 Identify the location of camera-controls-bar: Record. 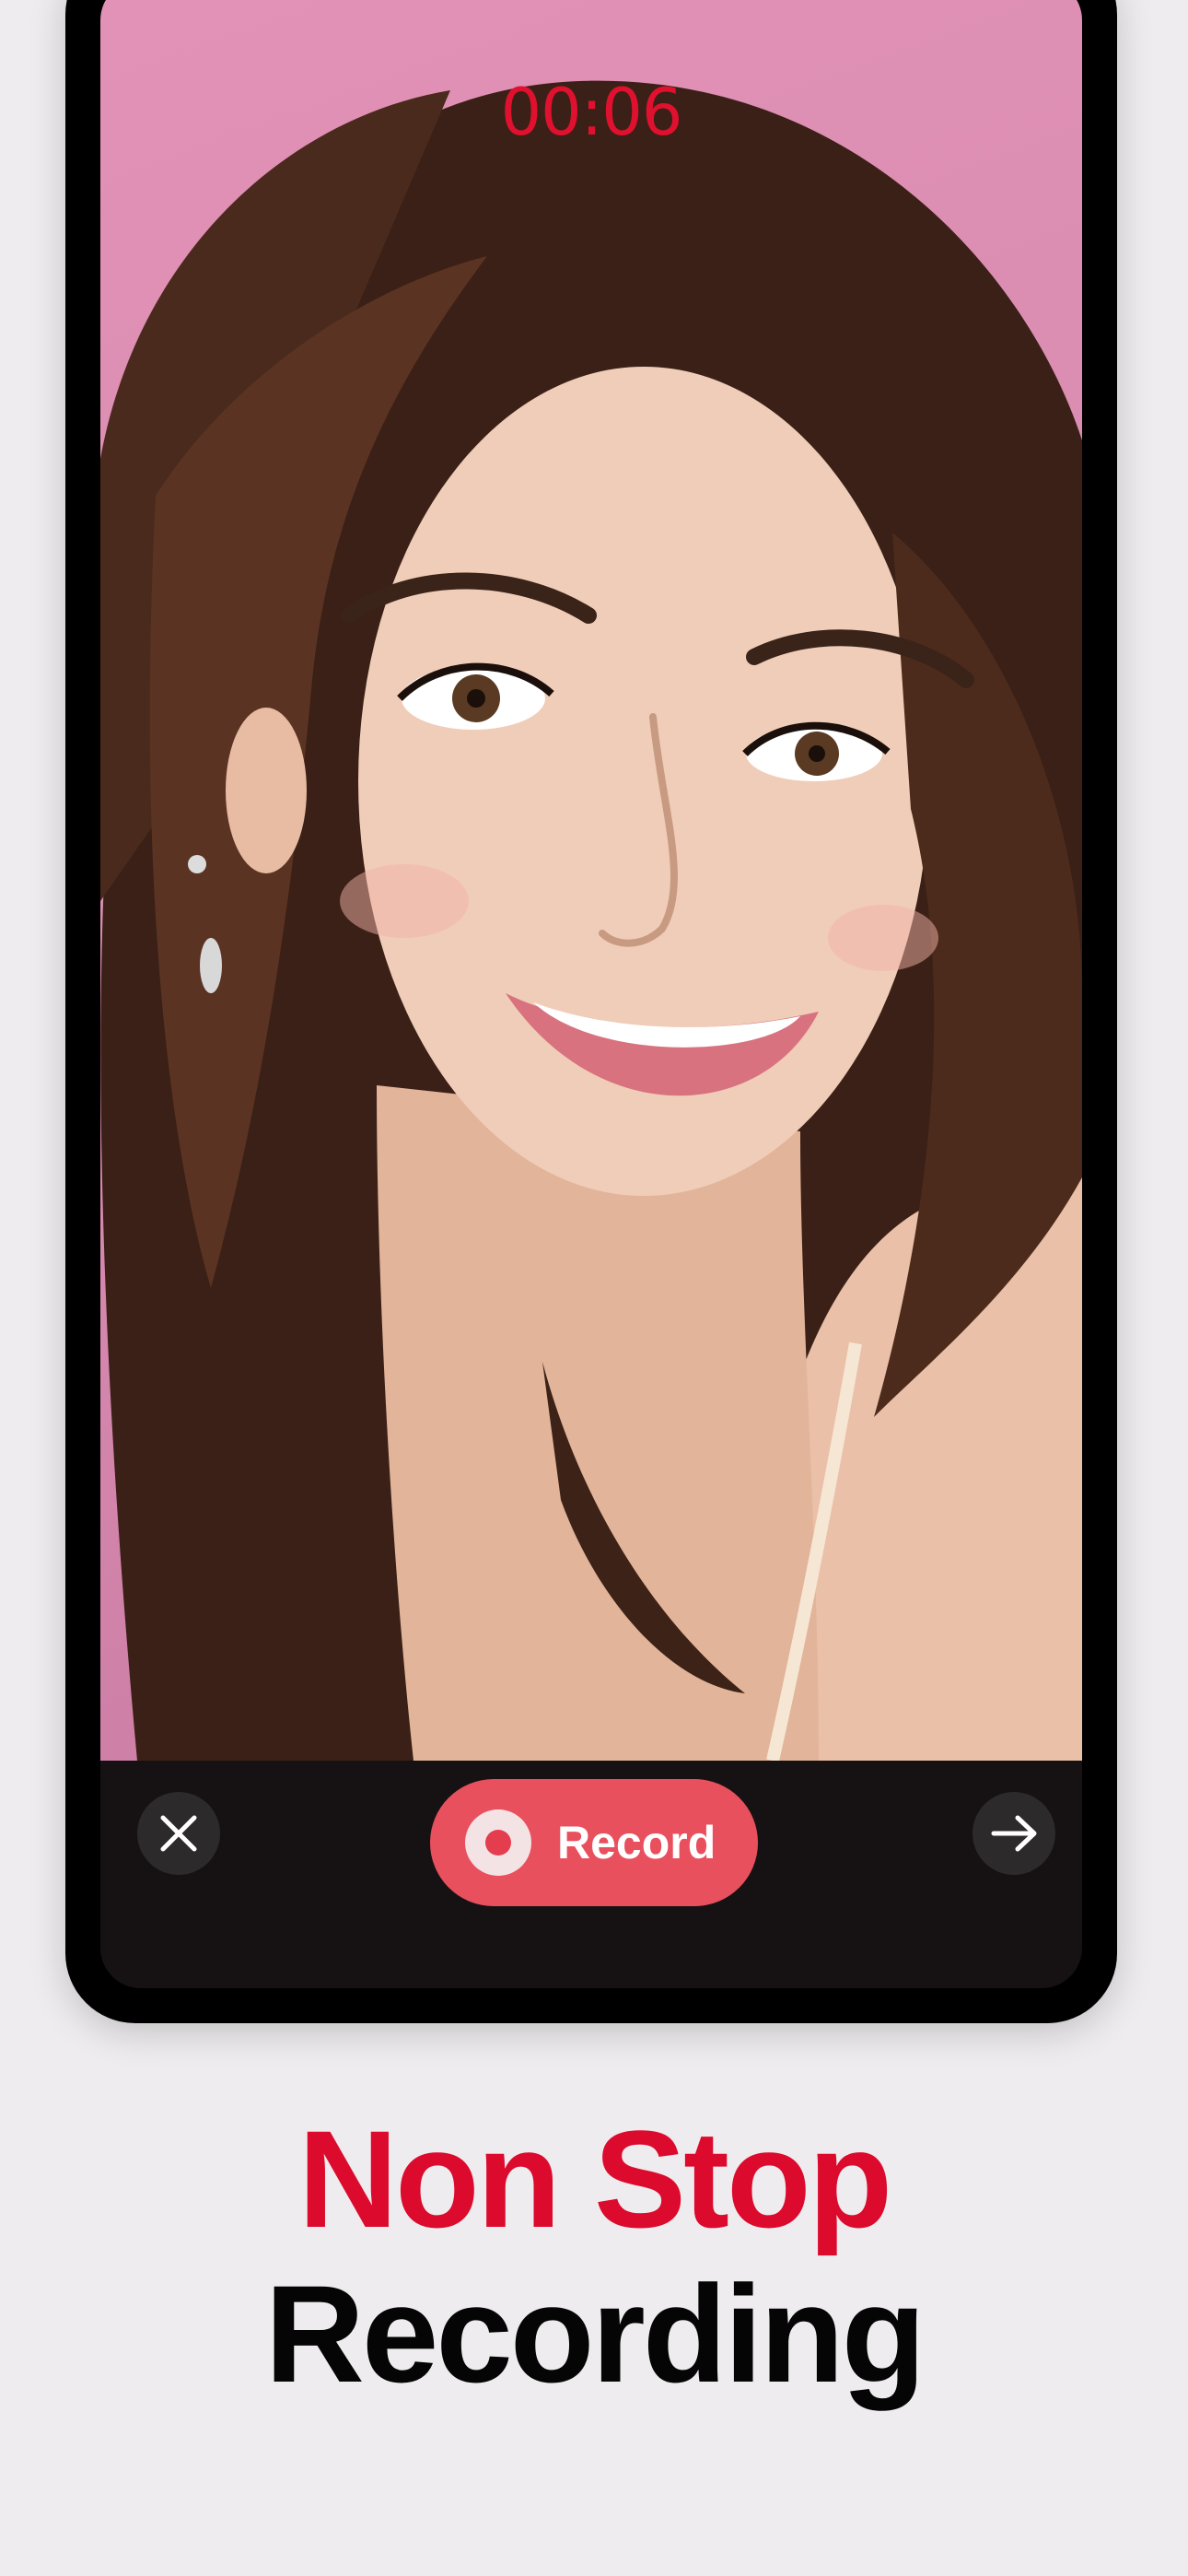
(591, 1874).